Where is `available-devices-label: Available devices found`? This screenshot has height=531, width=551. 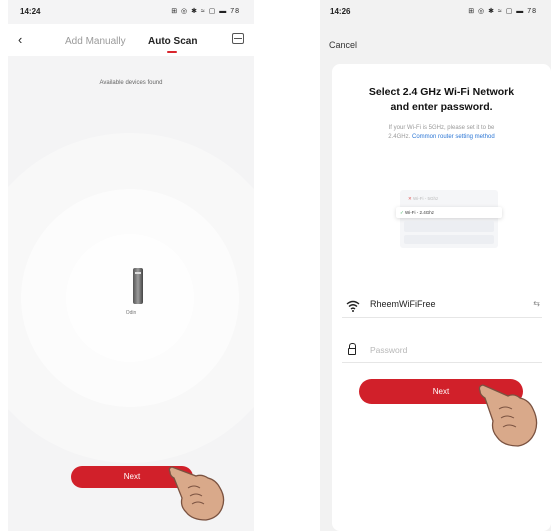 available-devices-label: Available devices found is located at coordinates (131, 83).